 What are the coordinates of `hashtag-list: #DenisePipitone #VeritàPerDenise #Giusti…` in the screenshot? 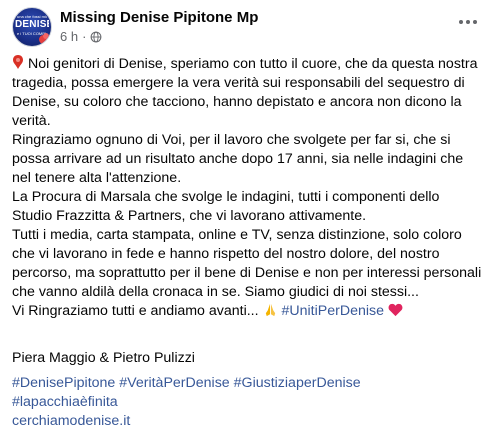 It's located at (247, 393).